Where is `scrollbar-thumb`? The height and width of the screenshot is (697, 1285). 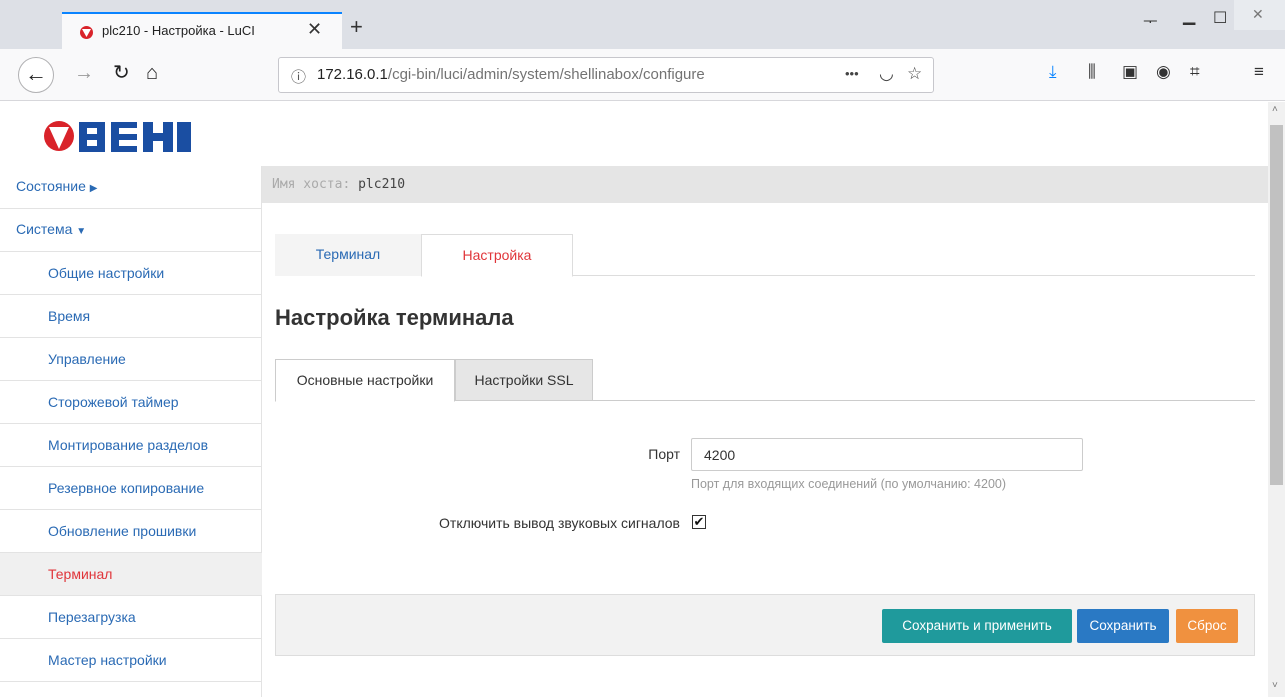
scrollbar-thumb is located at coordinates (1276, 305).